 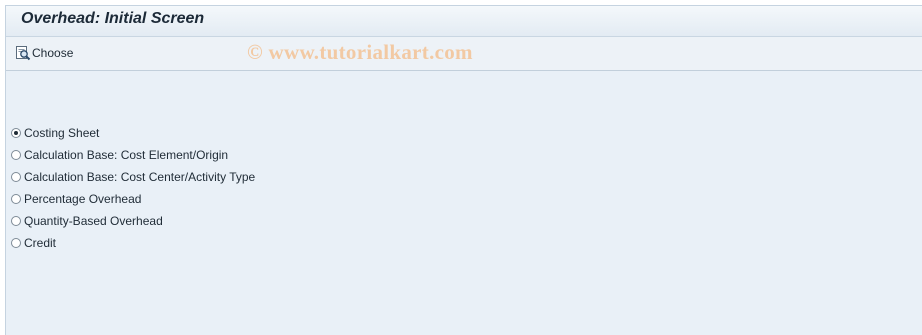 I want to click on title-bar: Overhead: Initial Screen, so click(x=464, y=21).